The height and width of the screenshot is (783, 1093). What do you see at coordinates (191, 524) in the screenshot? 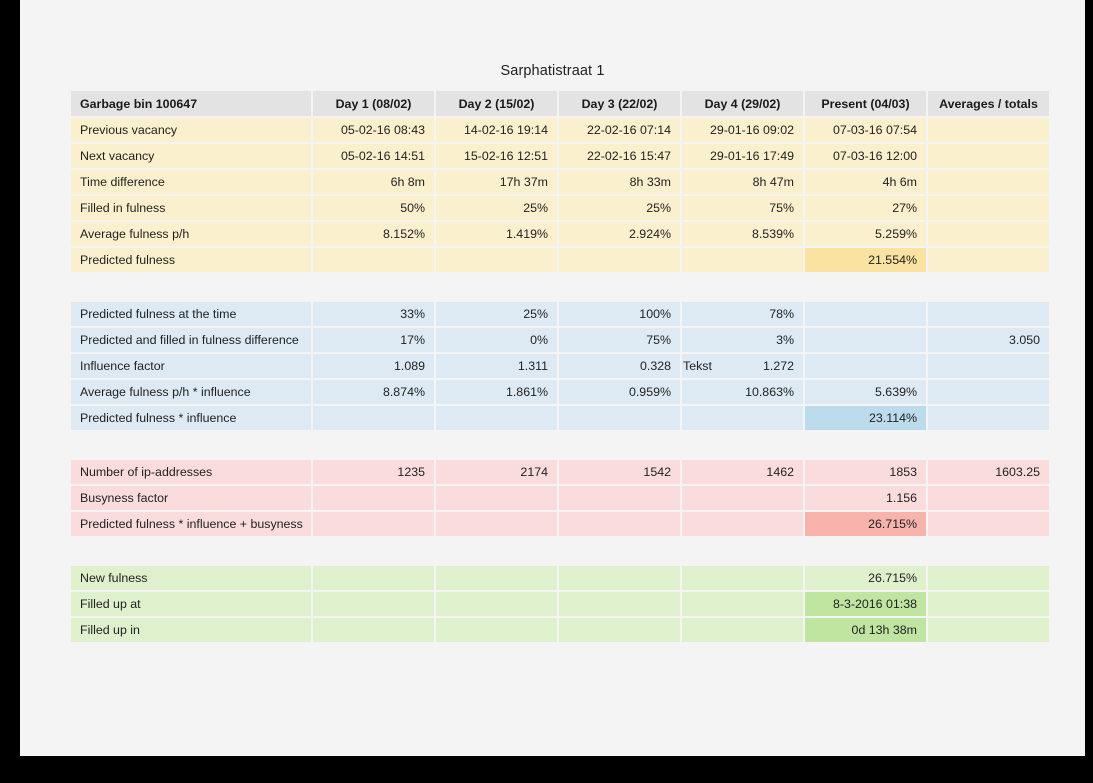
I see `row-label: Predicted fulness * influence + busyness` at bounding box center [191, 524].